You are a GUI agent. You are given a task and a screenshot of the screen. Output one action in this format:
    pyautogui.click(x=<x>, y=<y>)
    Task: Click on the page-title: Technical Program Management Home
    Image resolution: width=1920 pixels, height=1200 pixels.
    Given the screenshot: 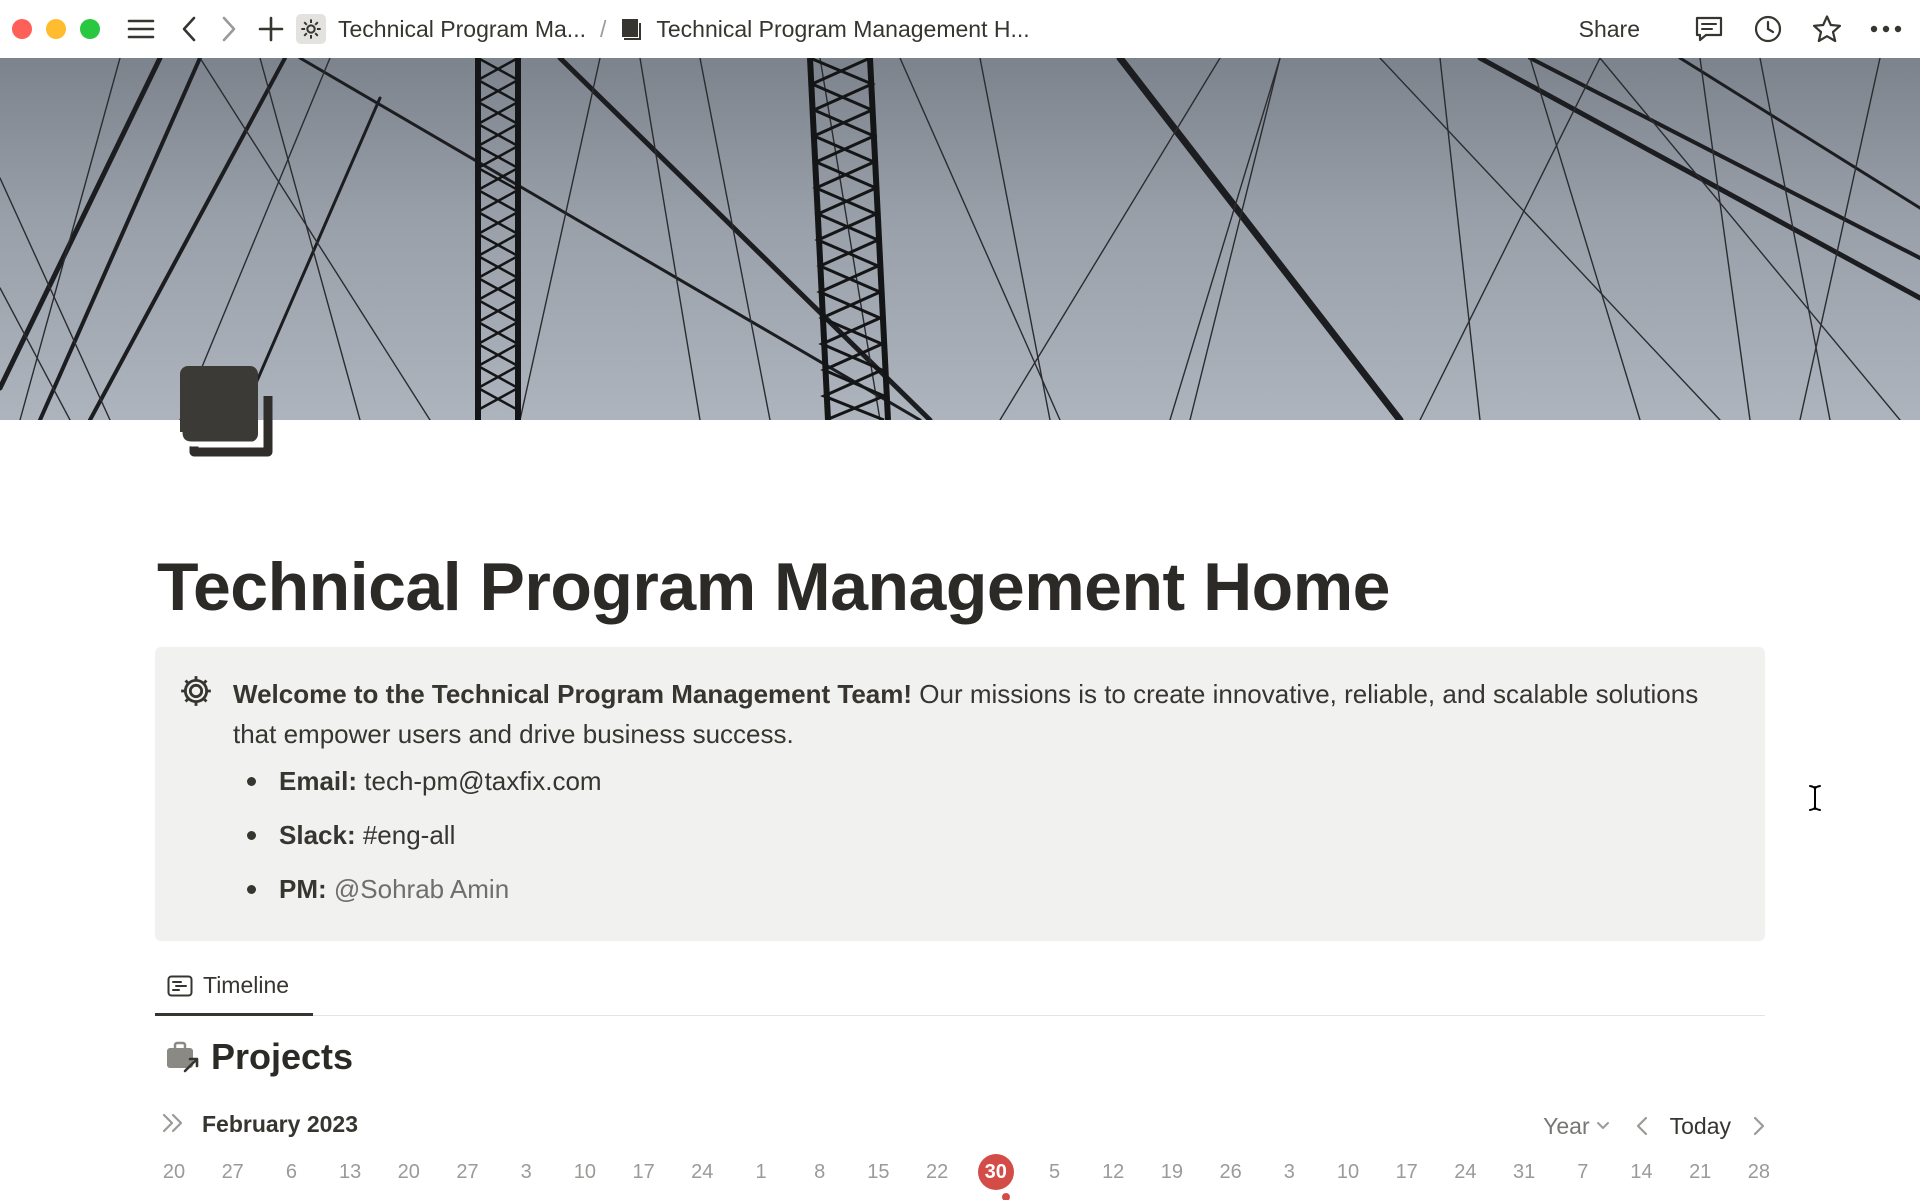 What is the action you would take?
    pyautogui.click(x=774, y=587)
    